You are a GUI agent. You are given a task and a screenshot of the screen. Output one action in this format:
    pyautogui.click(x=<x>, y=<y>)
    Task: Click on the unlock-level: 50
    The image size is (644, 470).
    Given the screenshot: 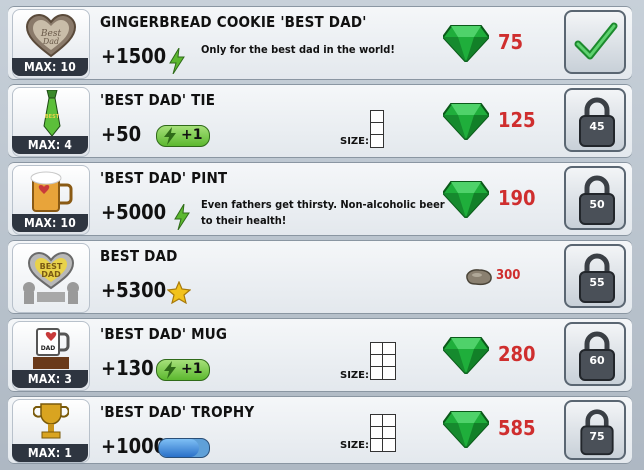 What is the action you would take?
    pyautogui.click(x=597, y=204)
    